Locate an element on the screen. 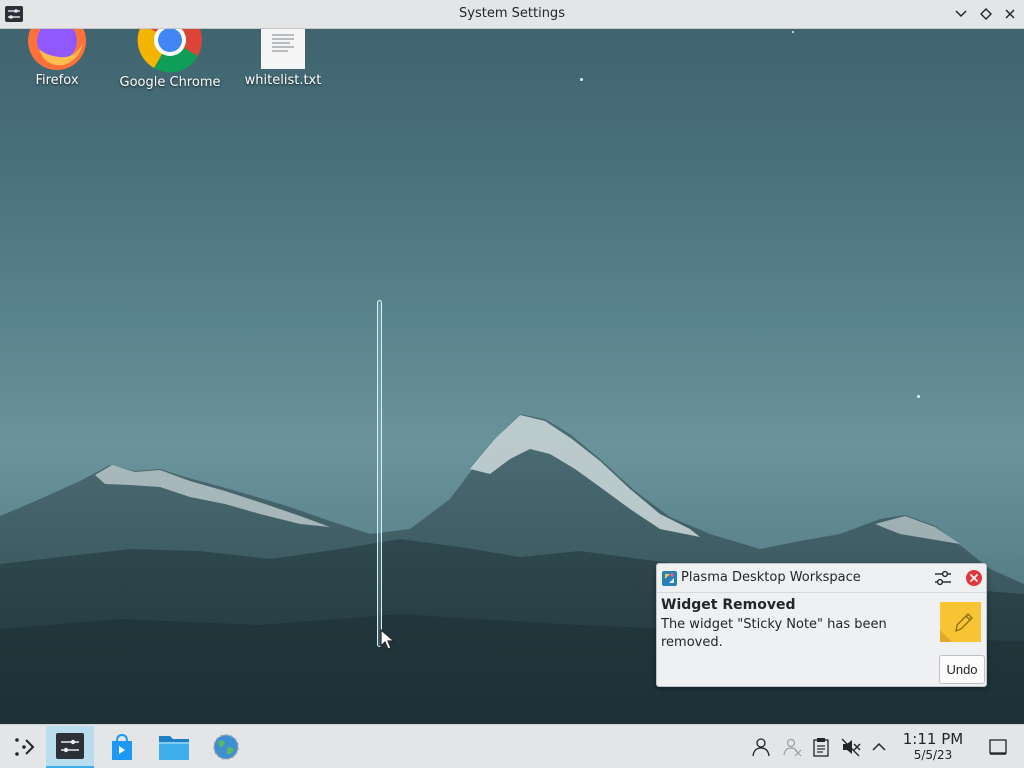  notification-header: Plasma Desktop Workspace is located at coordinates (821, 578).